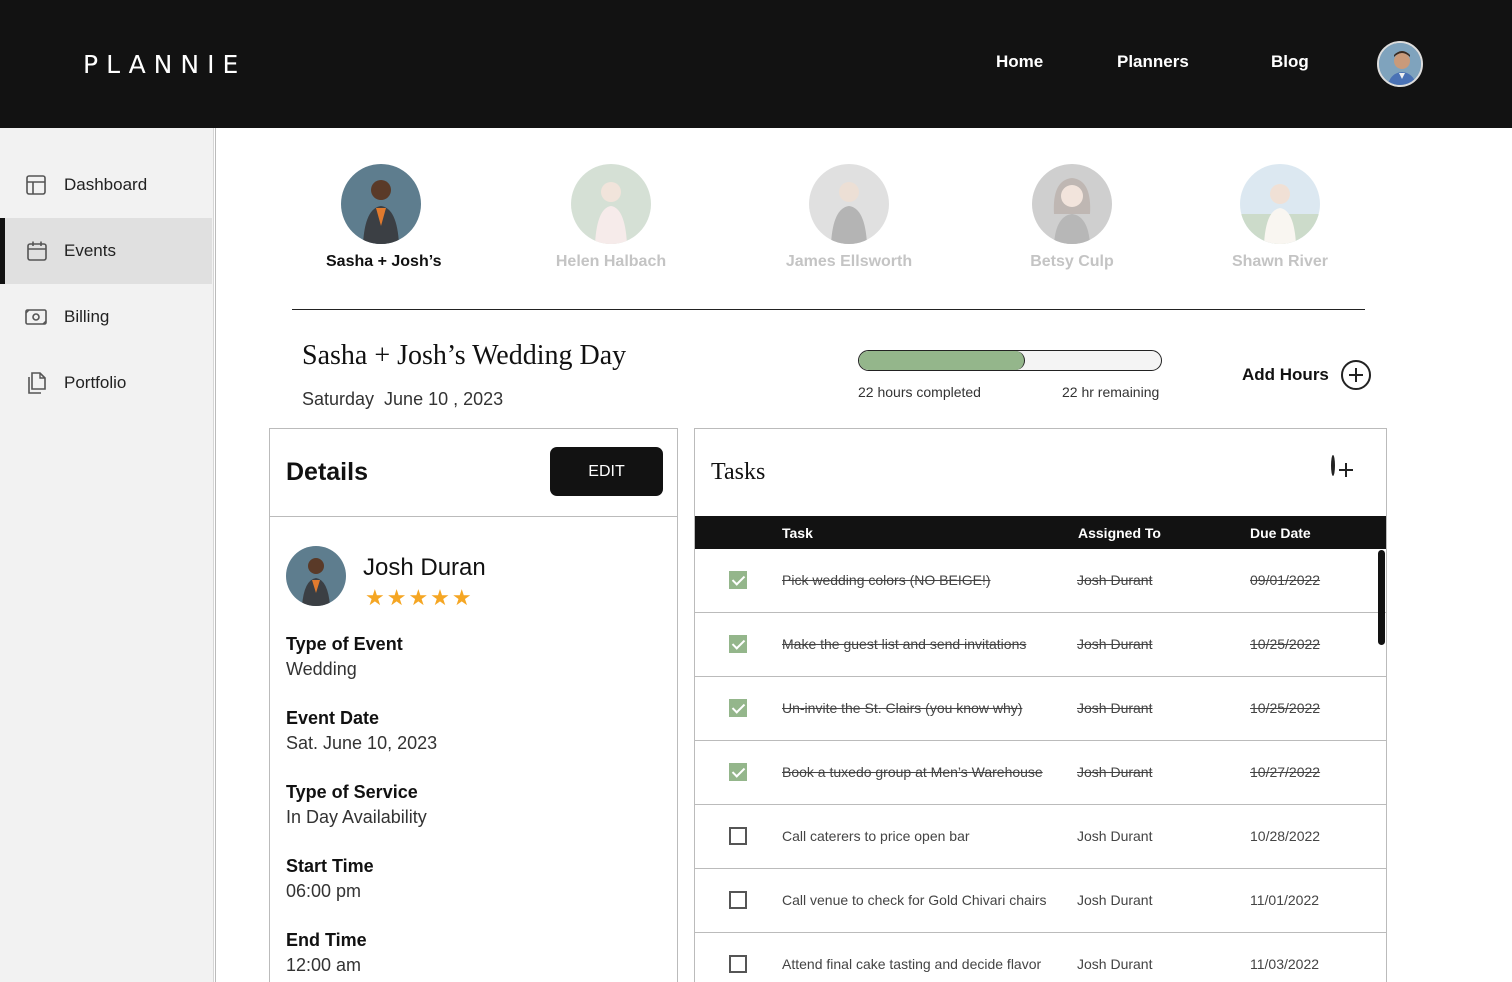 This screenshot has height=982, width=1512. I want to click on client-name: Sasha + Josh’s, so click(384, 261).